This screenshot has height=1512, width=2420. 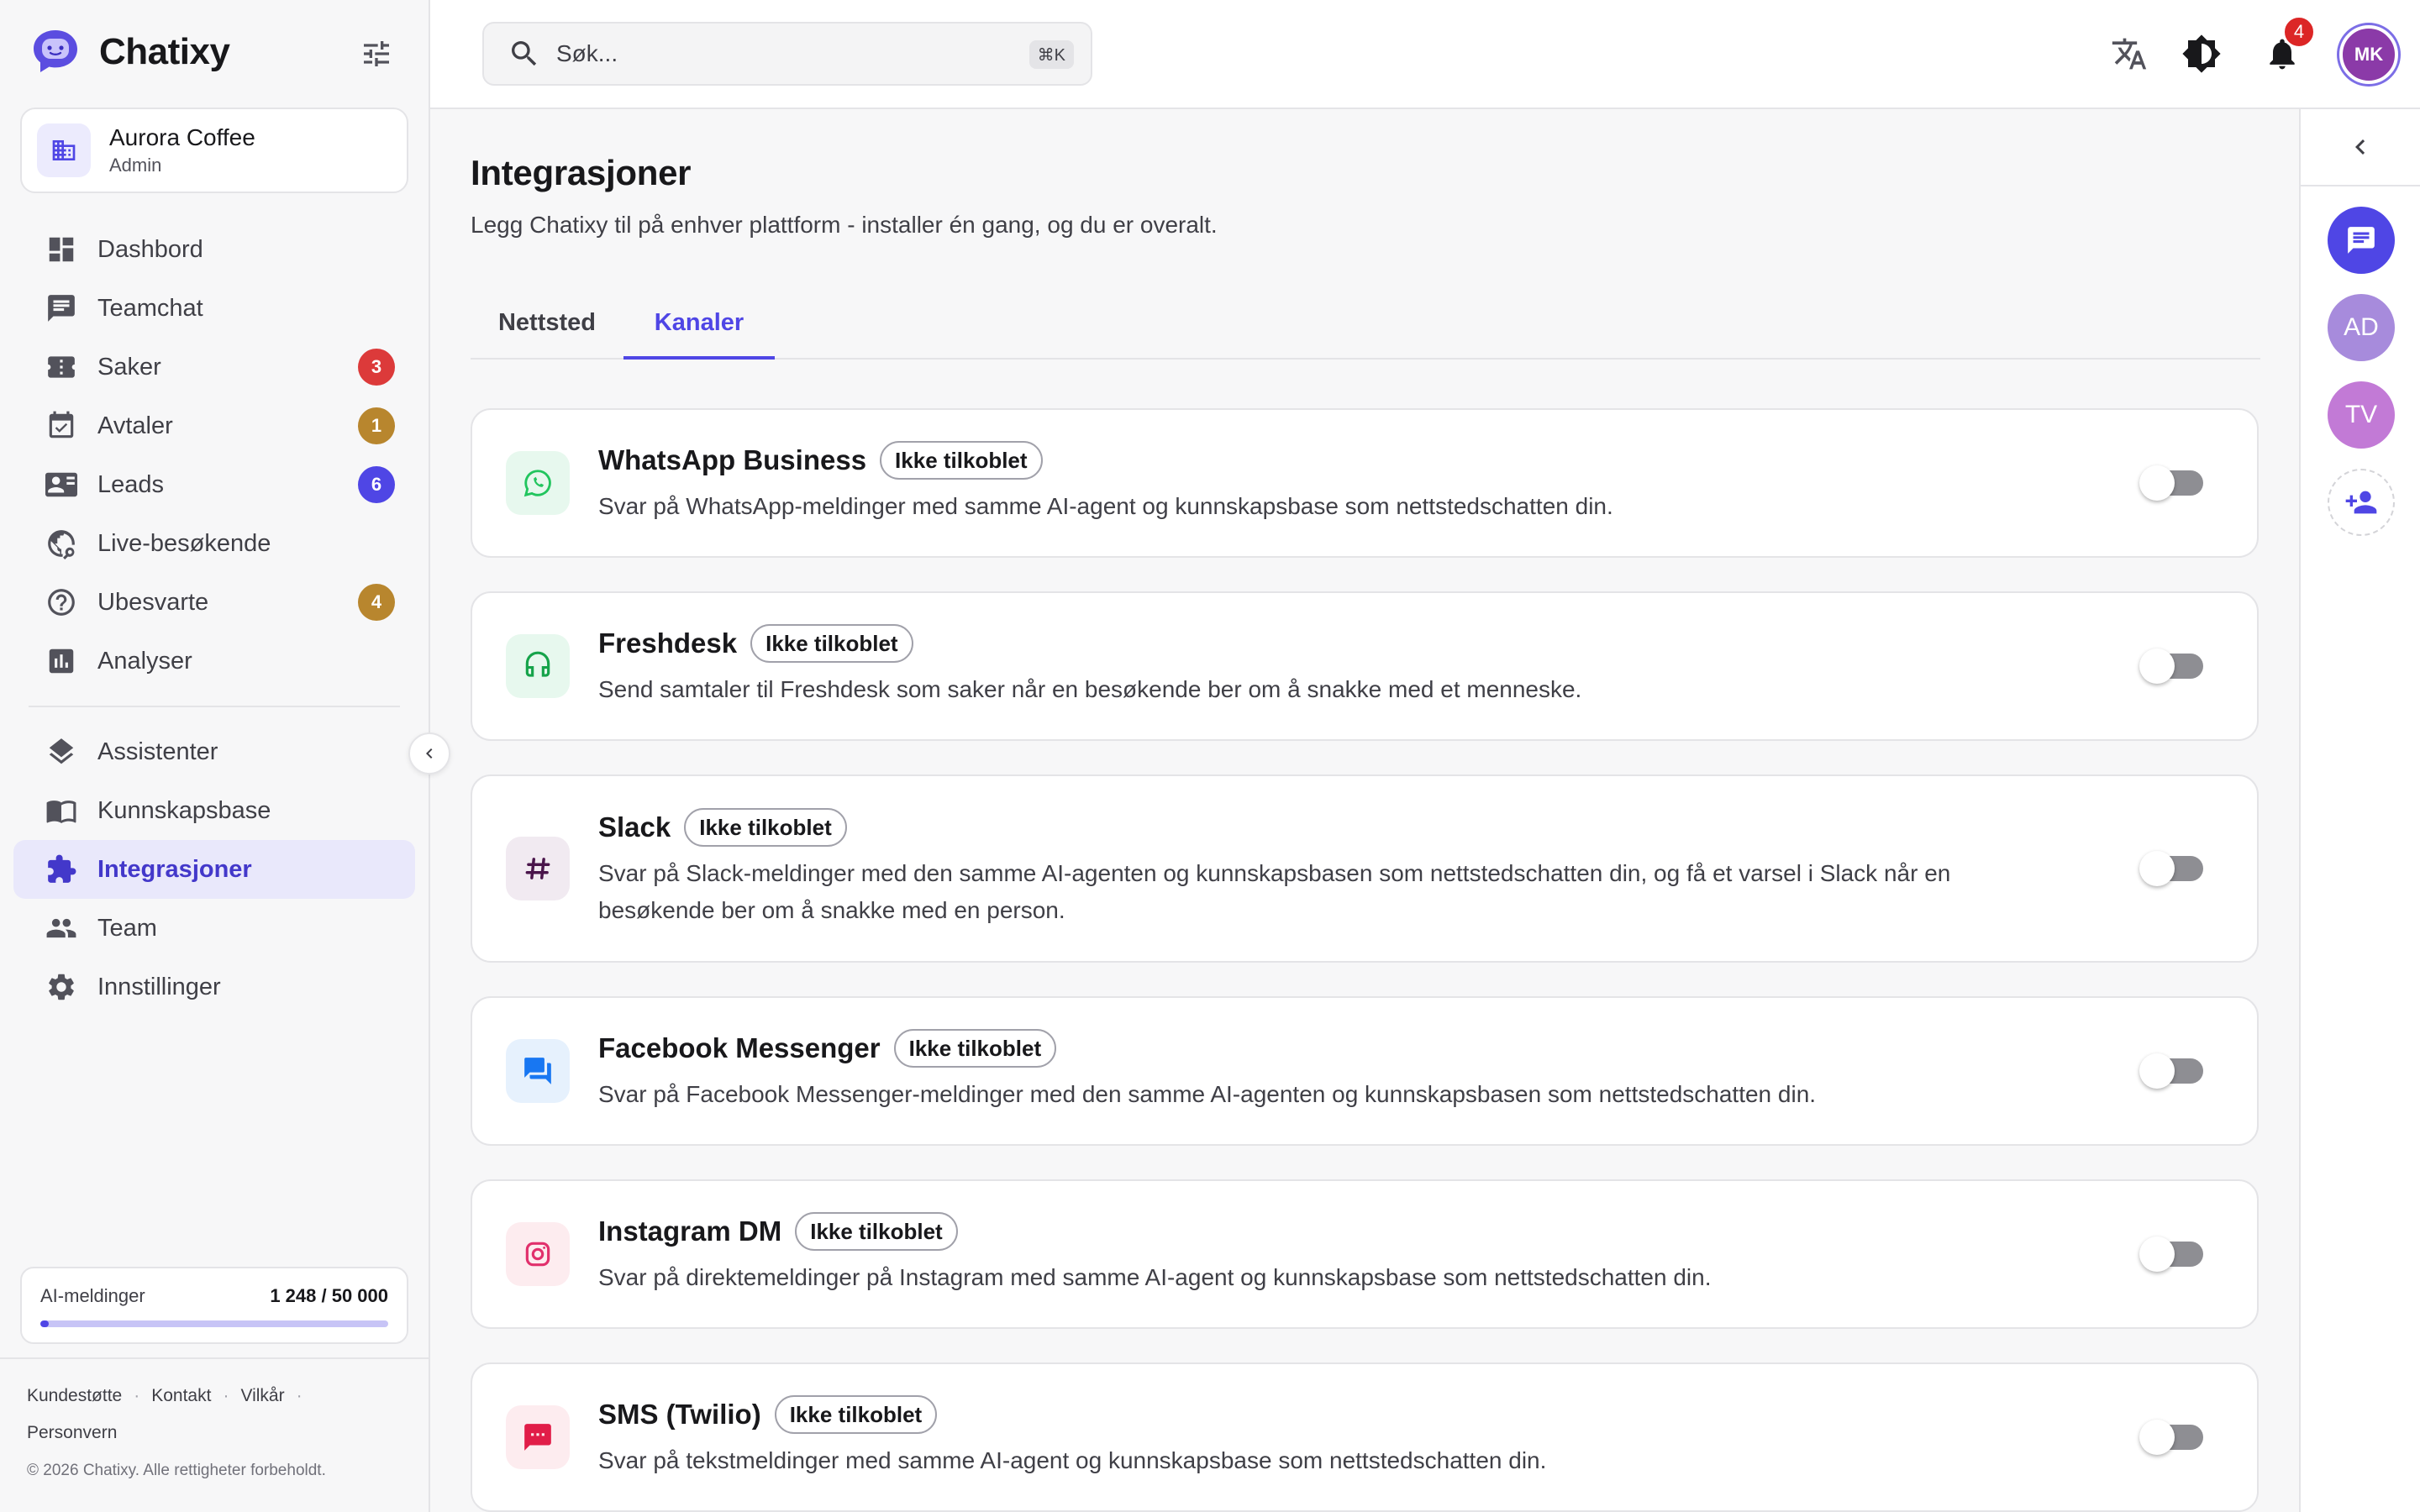 I want to click on sidebar-item-innstillinger: Innstillinger, so click(x=214, y=987).